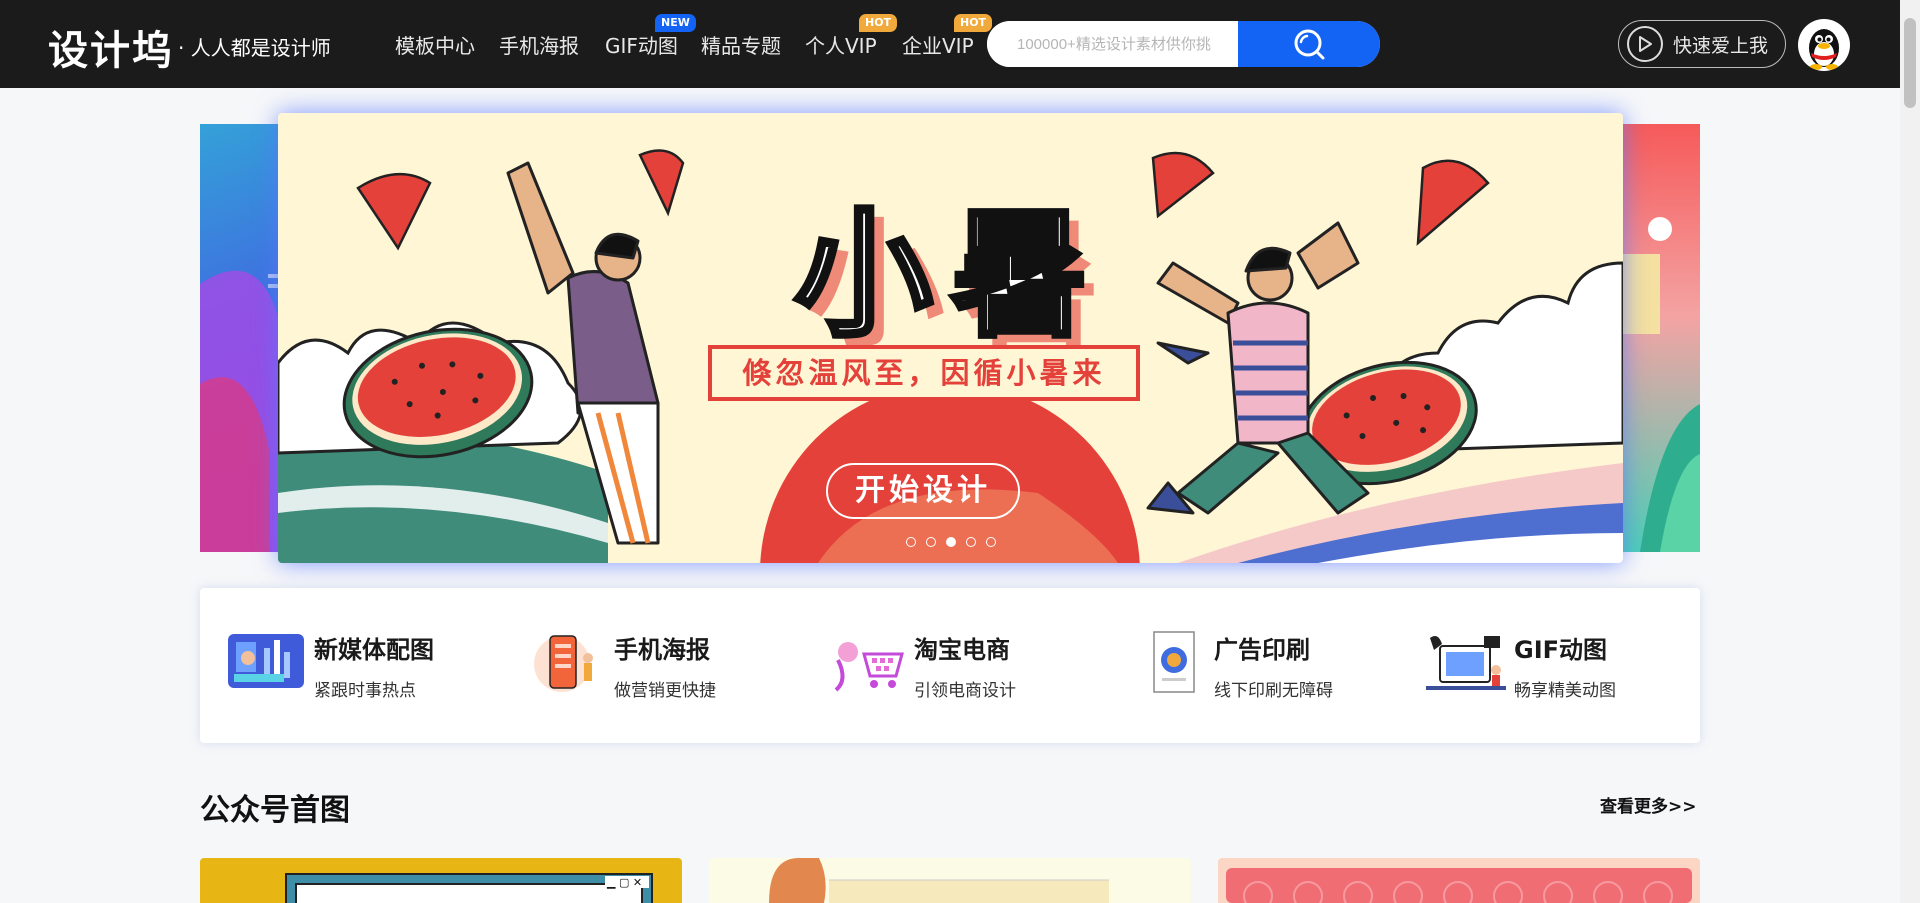  I want to click on category-taobao-ecommerce: 淘宝电商 引领电商设计, so click(930, 668).